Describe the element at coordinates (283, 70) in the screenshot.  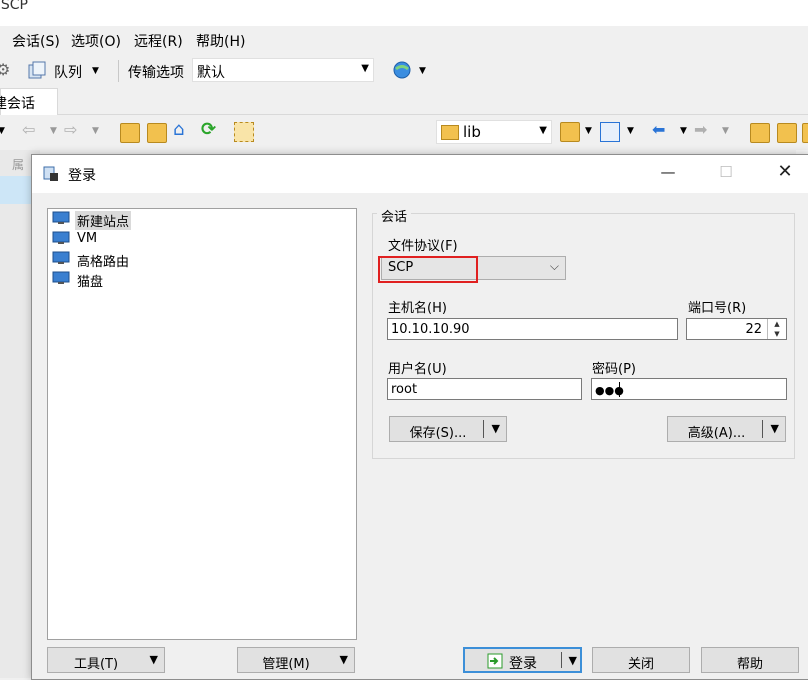
I see `transfer-options-combo: 默认 ▼` at that location.